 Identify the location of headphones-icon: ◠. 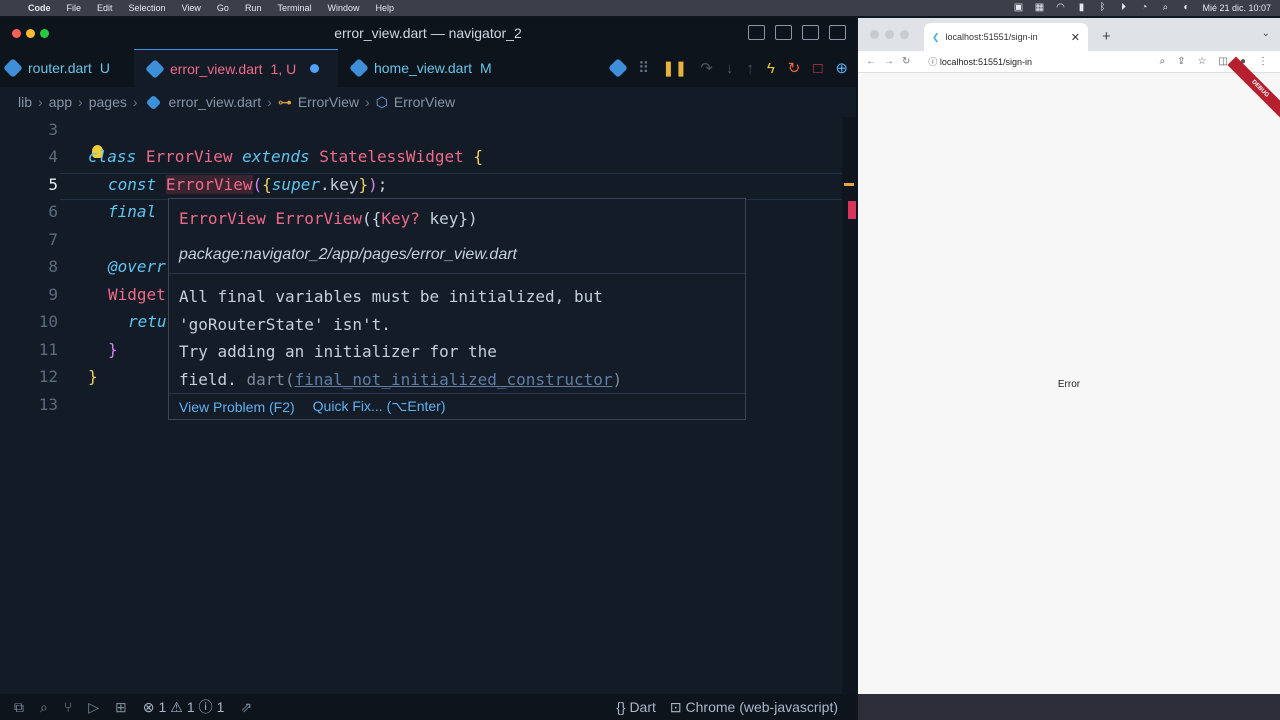
(1060, 8).